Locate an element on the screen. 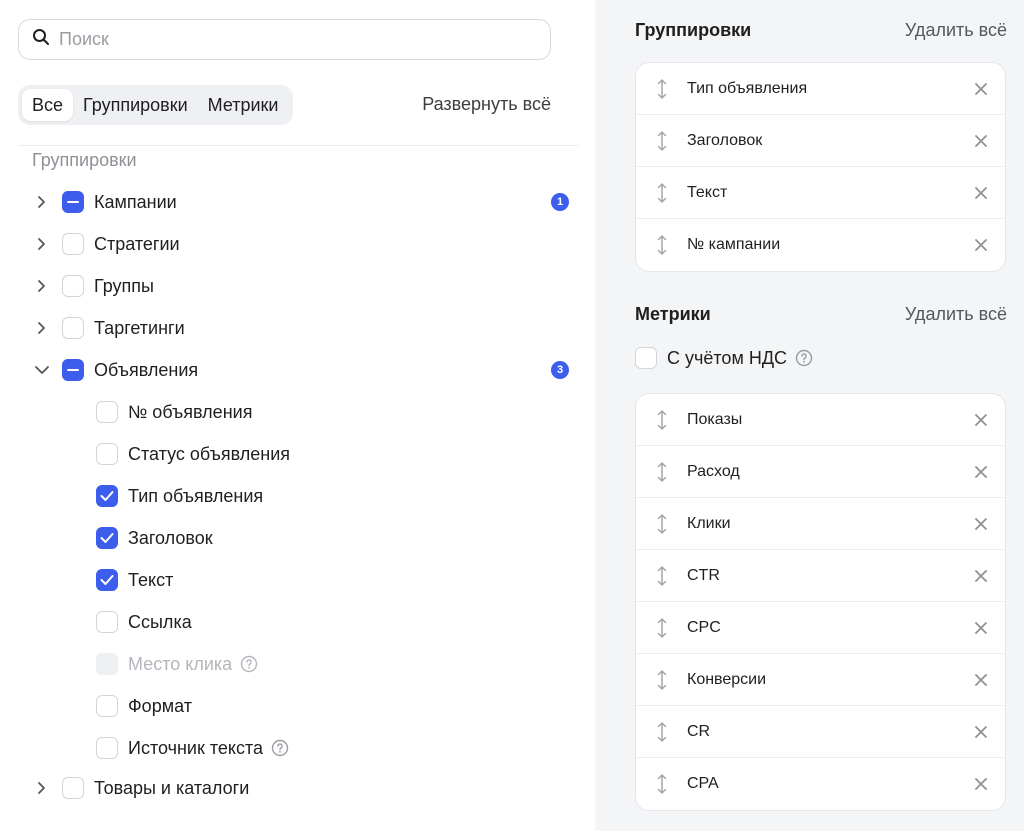 The height and width of the screenshot is (831, 1024). headline-checkbox is located at coordinates (107, 538).